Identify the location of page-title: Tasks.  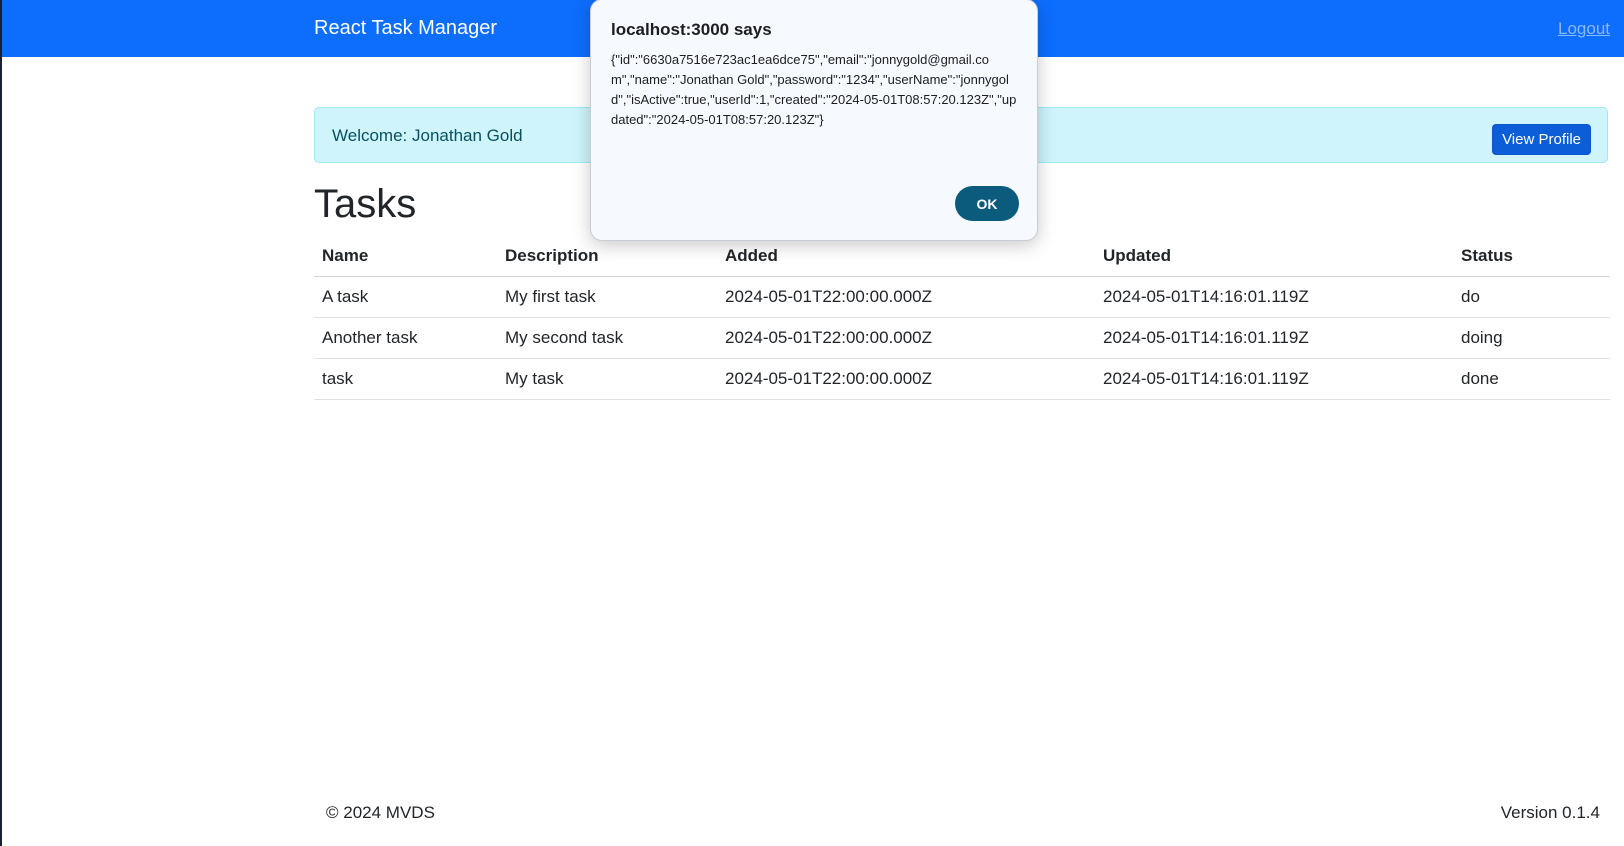
(365, 204).